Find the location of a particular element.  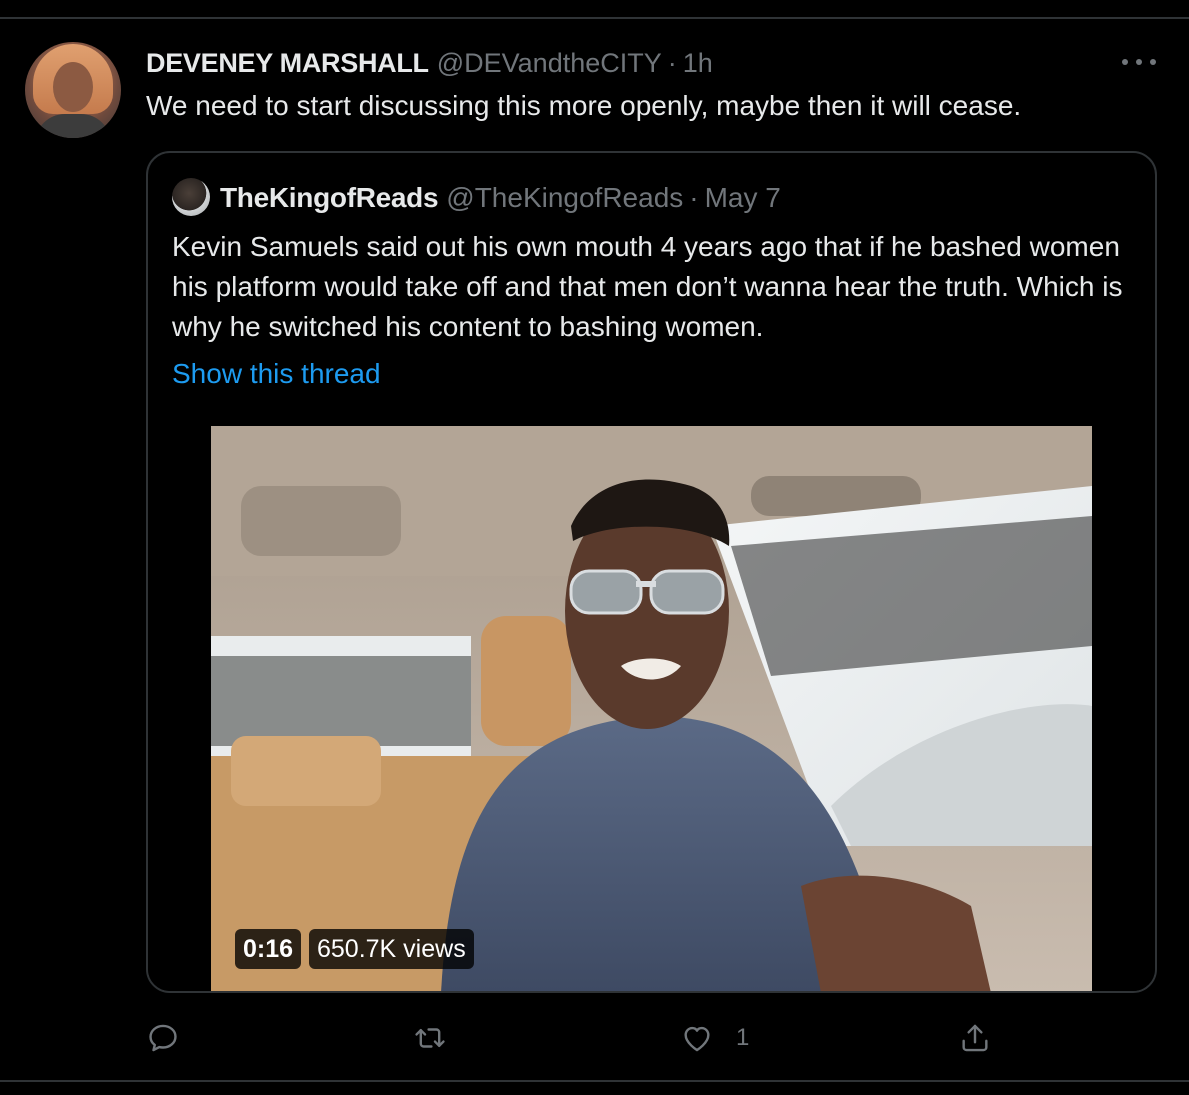

video-duration-badge: 0:16 is located at coordinates (268, 949).